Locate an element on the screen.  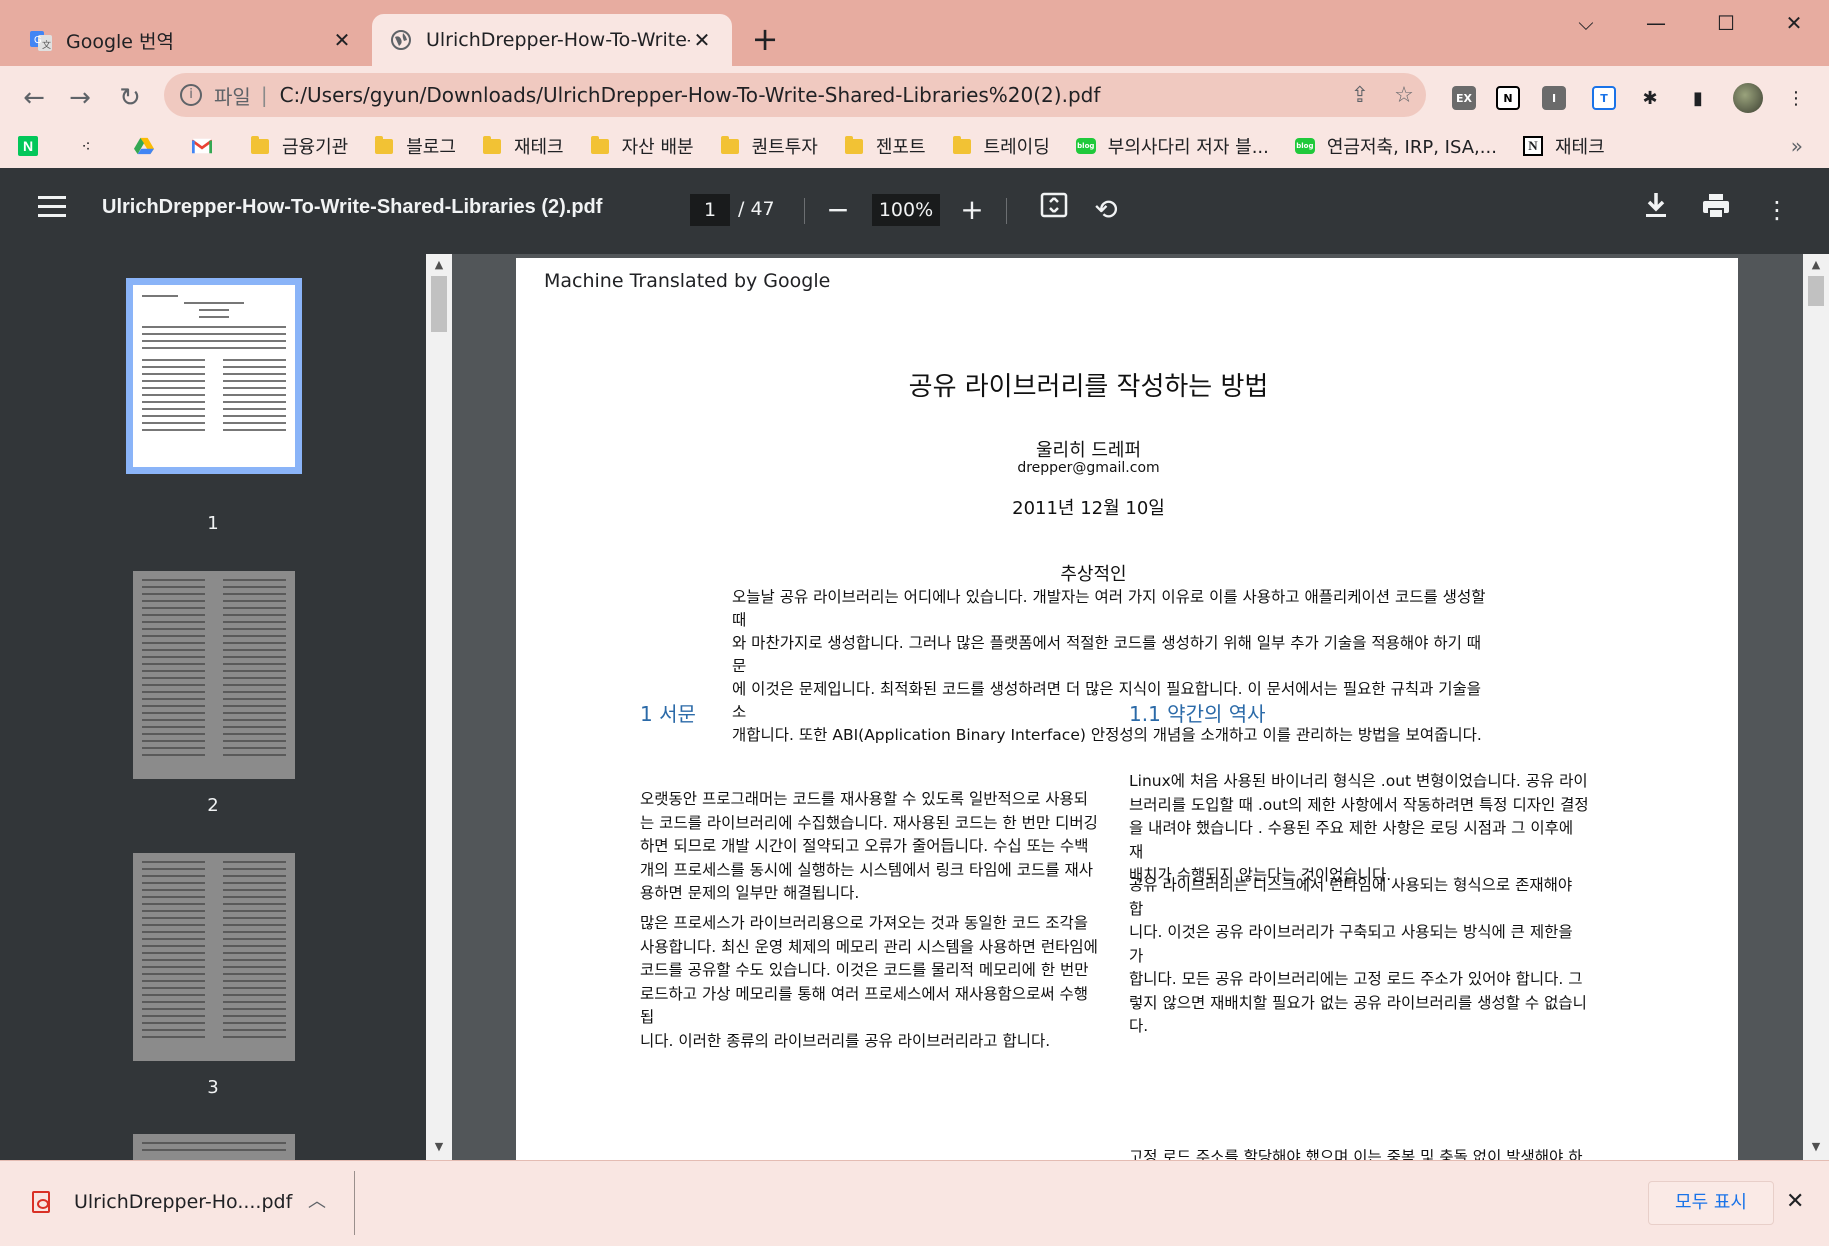
bookmarks-overflow-icon: » is located at coordinates (1797, 146).